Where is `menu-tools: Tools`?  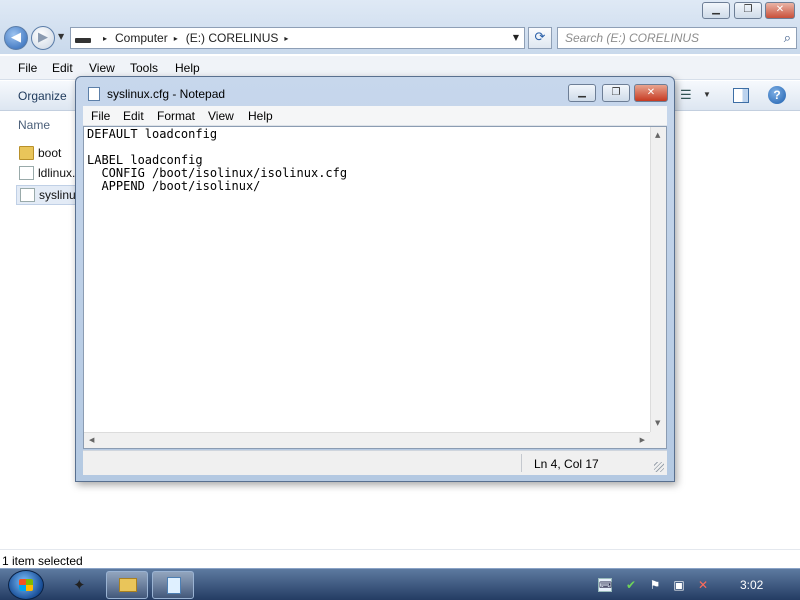 menu-tools: Tools is located at coordinates (144, 68).